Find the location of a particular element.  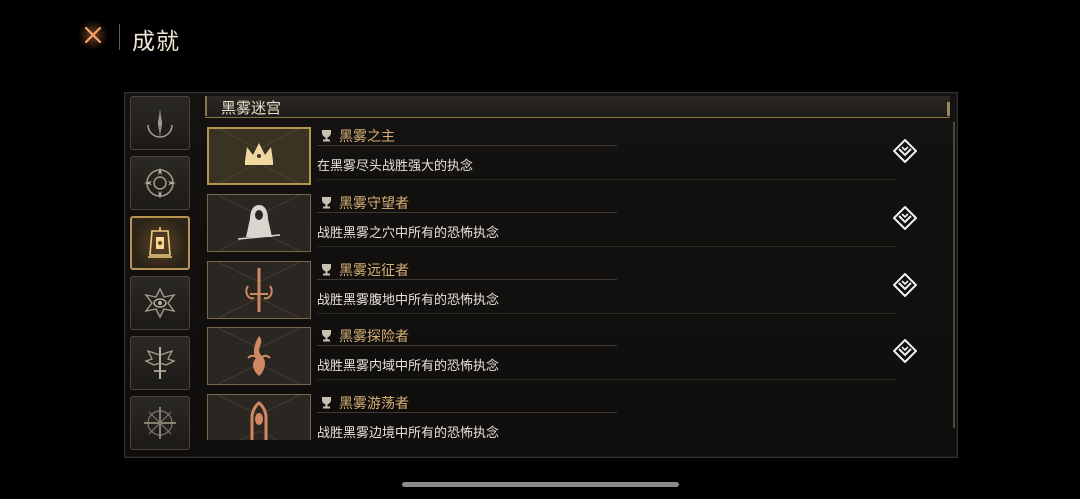

spiked-cross-icon is located at coordinates (160, 423).